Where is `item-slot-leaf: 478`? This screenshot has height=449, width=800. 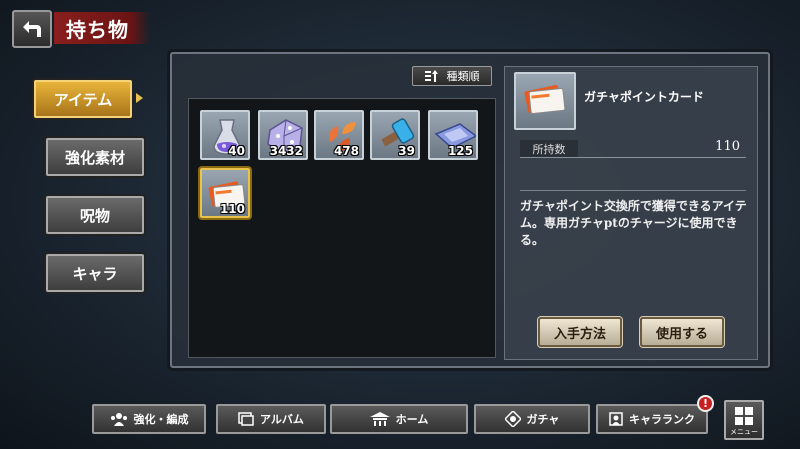 item-slot-leaf: 478 is located at coordinates (339, 135).